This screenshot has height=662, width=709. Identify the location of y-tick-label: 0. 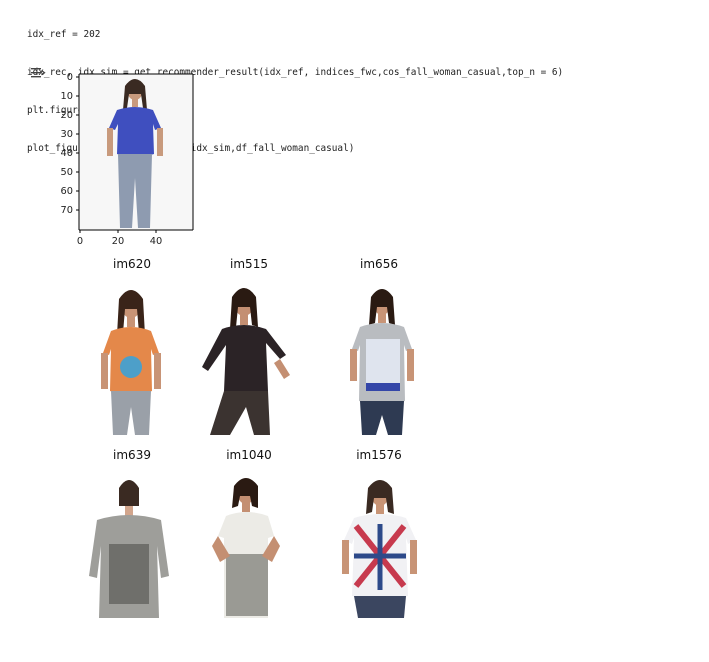
(70, 77).